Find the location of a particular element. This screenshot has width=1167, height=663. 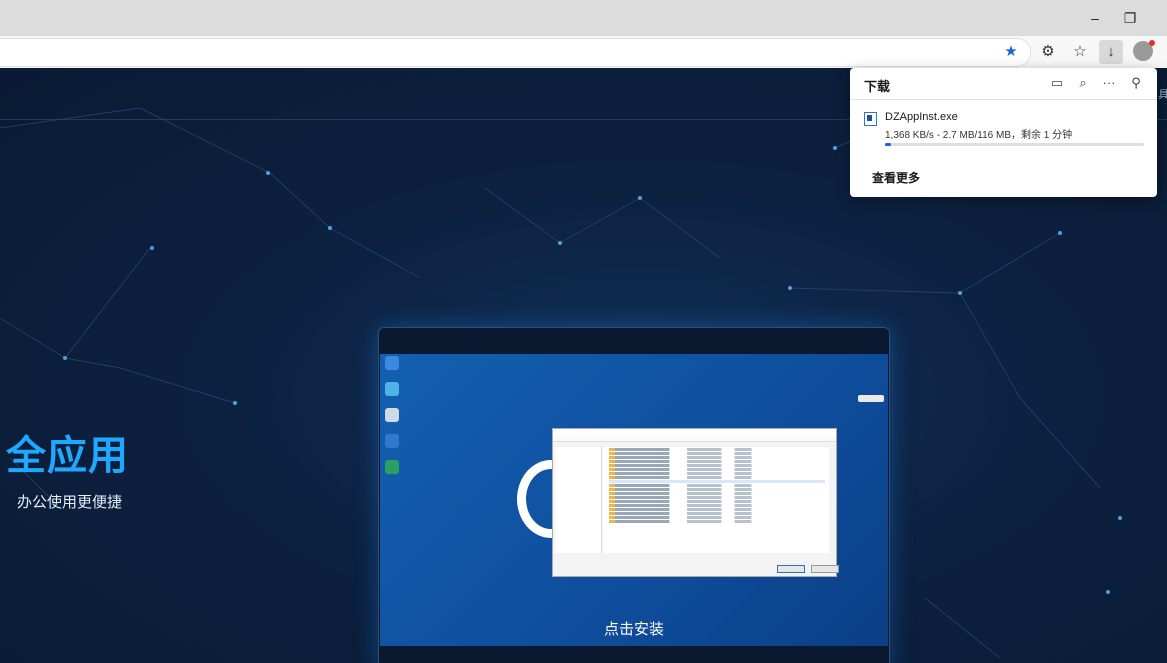

open-folder-icon: ▭ is located at coordinates (1057, 83).